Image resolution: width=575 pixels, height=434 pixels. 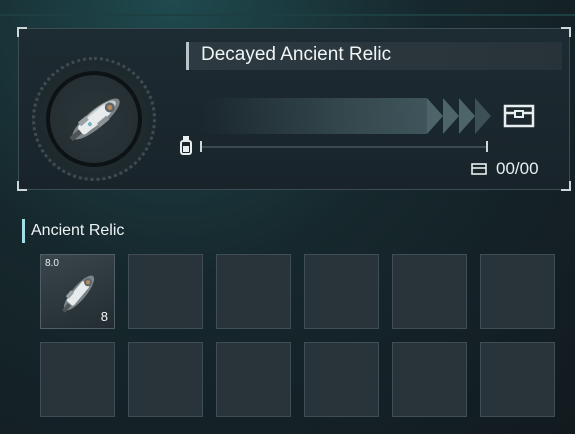 I want to click on item-count: 00/00, so click(x=517, y=168).